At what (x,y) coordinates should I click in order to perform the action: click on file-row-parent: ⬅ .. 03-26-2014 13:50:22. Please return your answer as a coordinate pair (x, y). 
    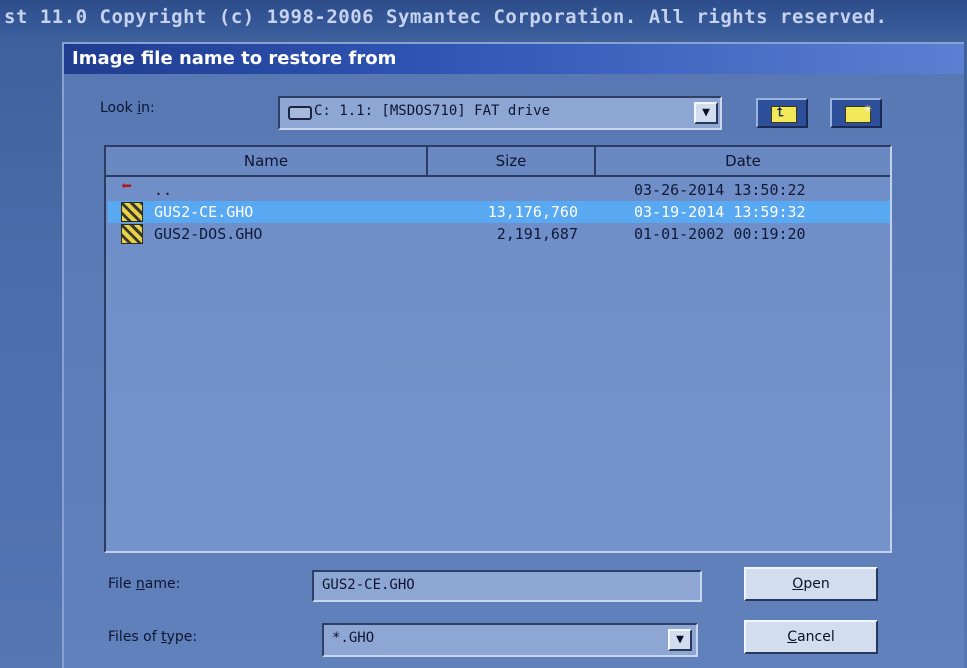
    Looking at the image, I should click on (499, 188).